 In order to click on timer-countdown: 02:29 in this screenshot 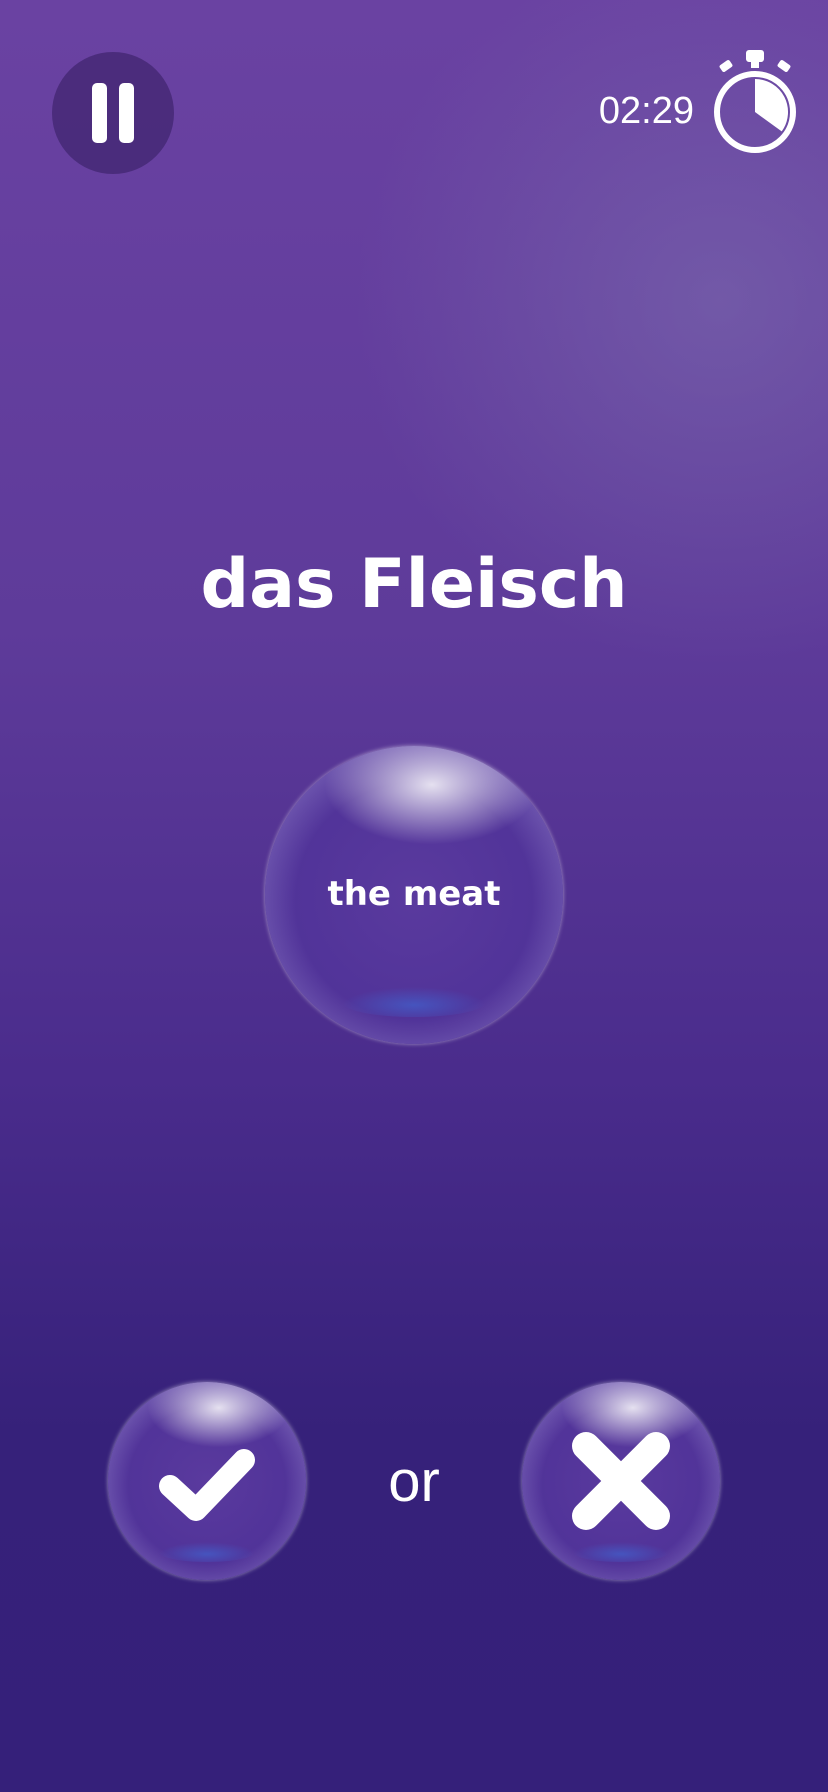, I will do `click(646, 111)`.